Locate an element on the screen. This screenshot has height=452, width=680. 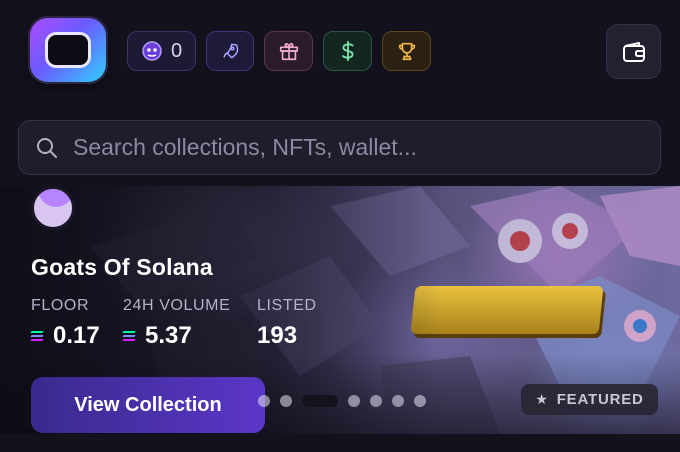
trophy-icon is located at coordinates (406, 51).